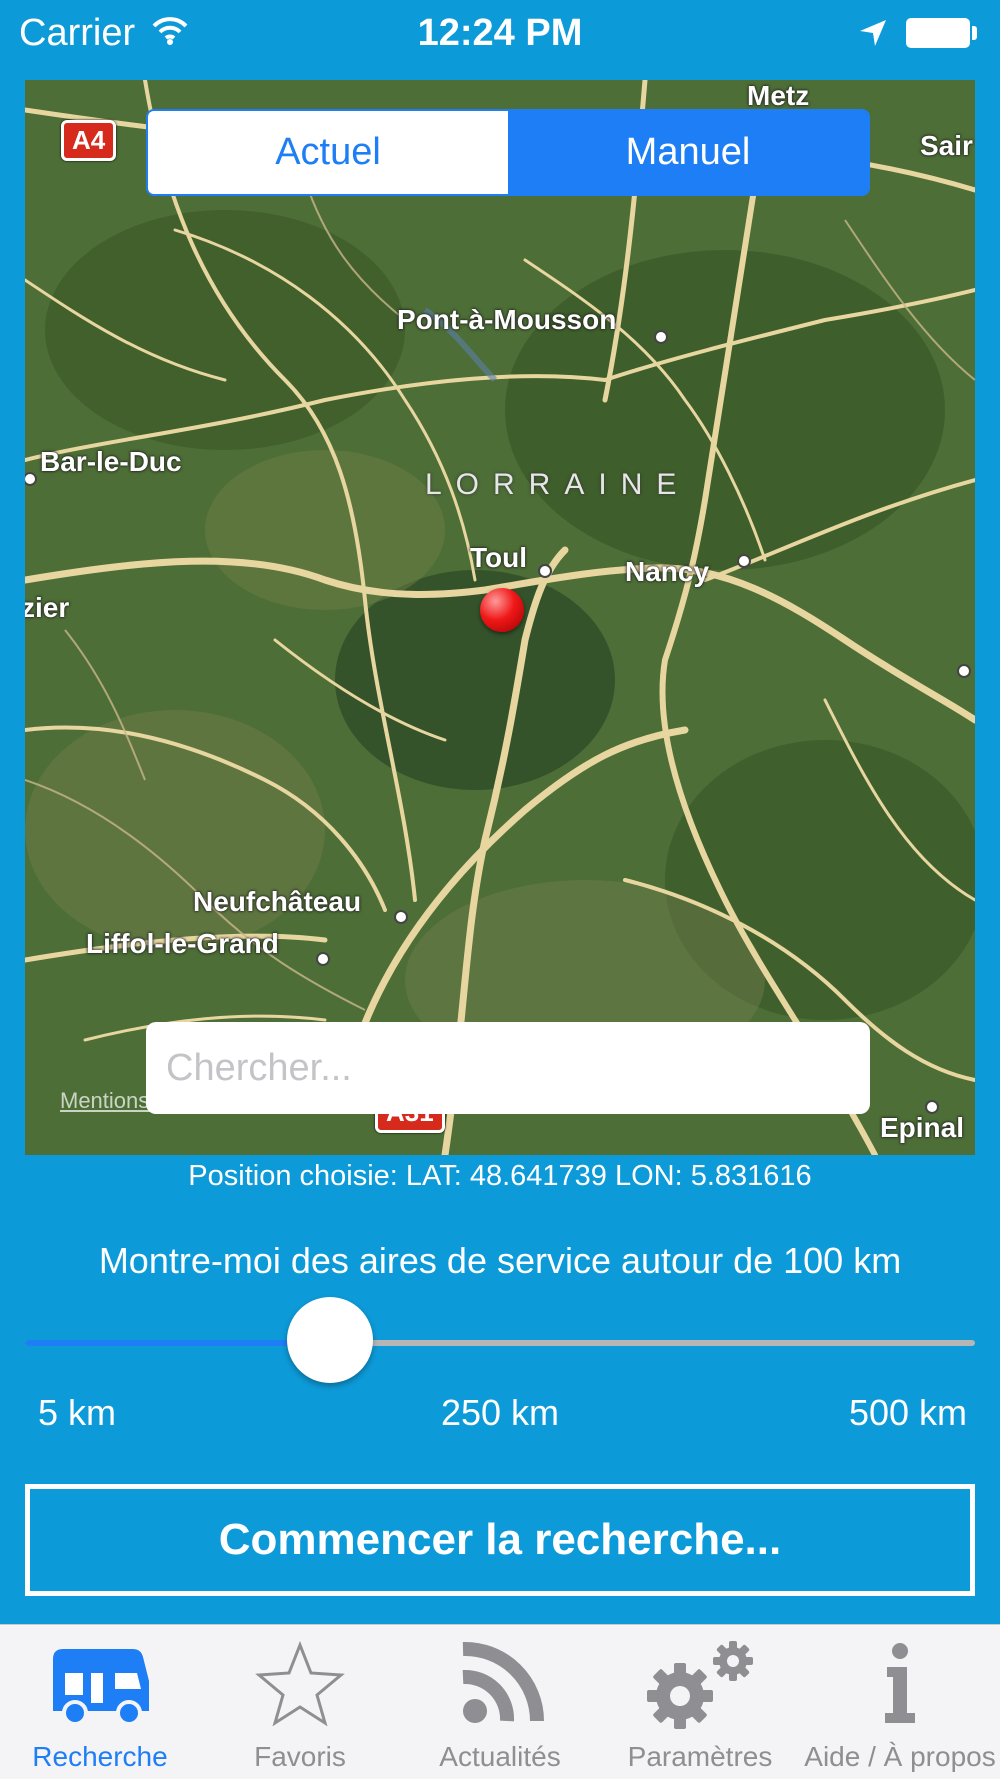  What do you see at coordinates (500, 1756) in the screenshot?
I see `tab-label-actualites: Actualités` at bounding box center [500, 1756].